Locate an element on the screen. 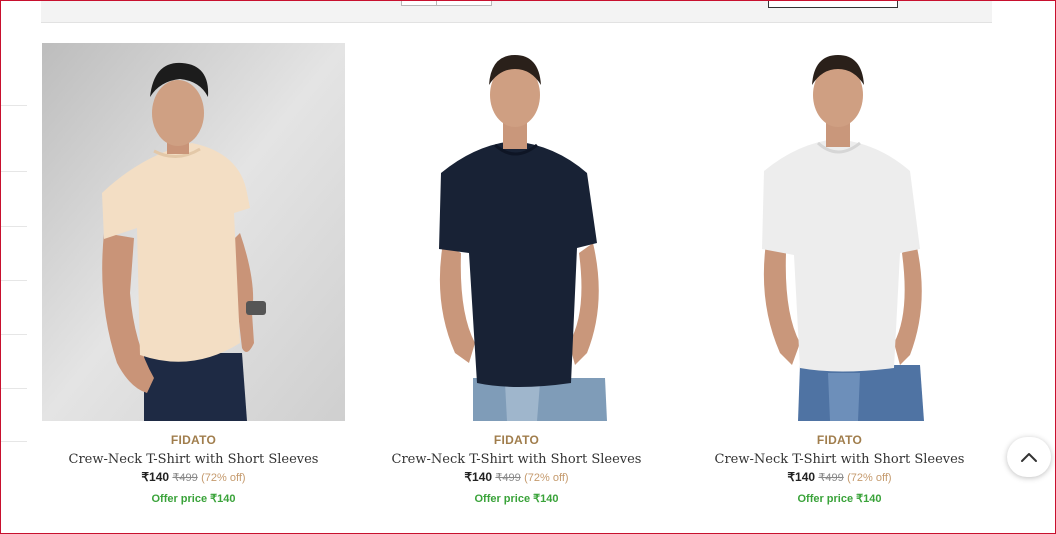  sort-dropdown is located at coordinates (833, 4).